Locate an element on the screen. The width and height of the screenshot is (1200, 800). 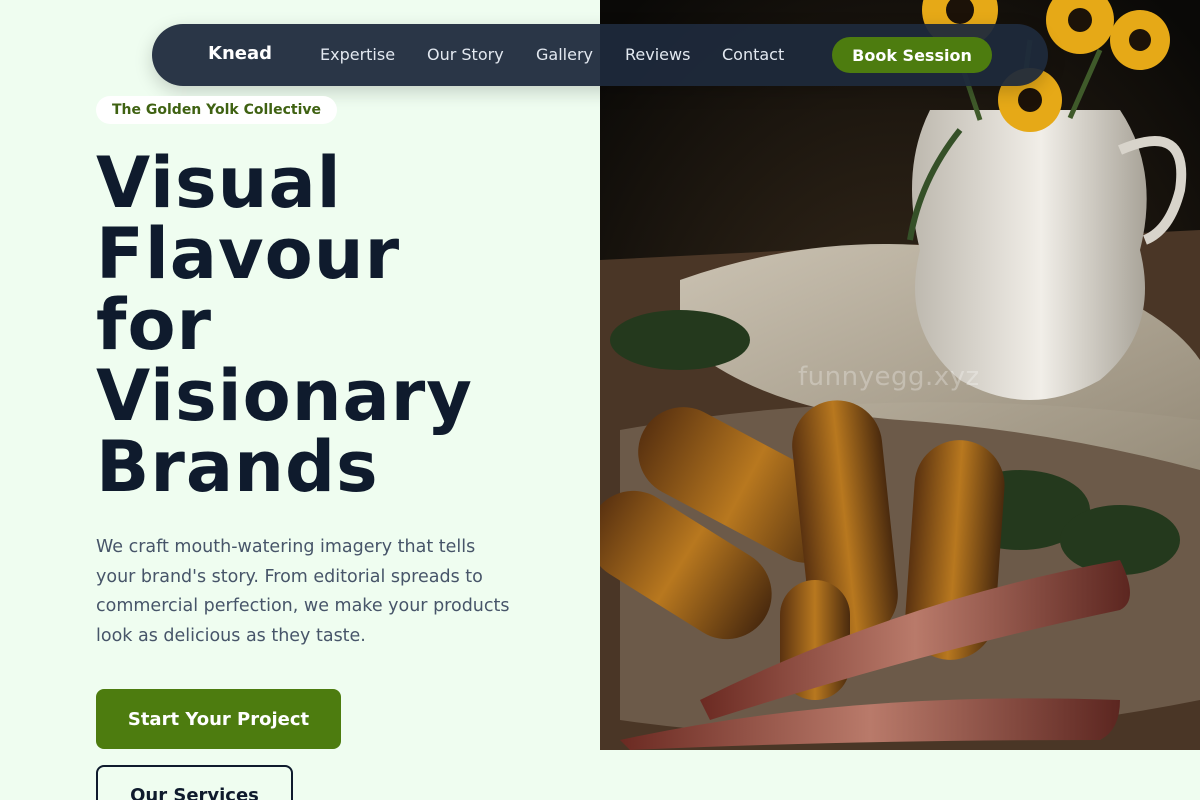
nav-link-gallery: Gallery is located at coordinates (564, 54).